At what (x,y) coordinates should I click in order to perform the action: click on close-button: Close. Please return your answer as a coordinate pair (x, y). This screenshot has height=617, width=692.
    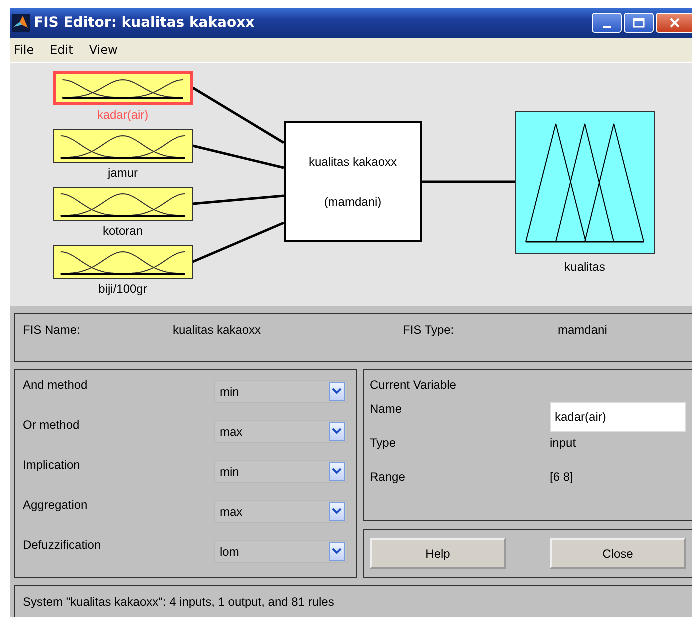
    Looking at the image, I should click on (618, 553).